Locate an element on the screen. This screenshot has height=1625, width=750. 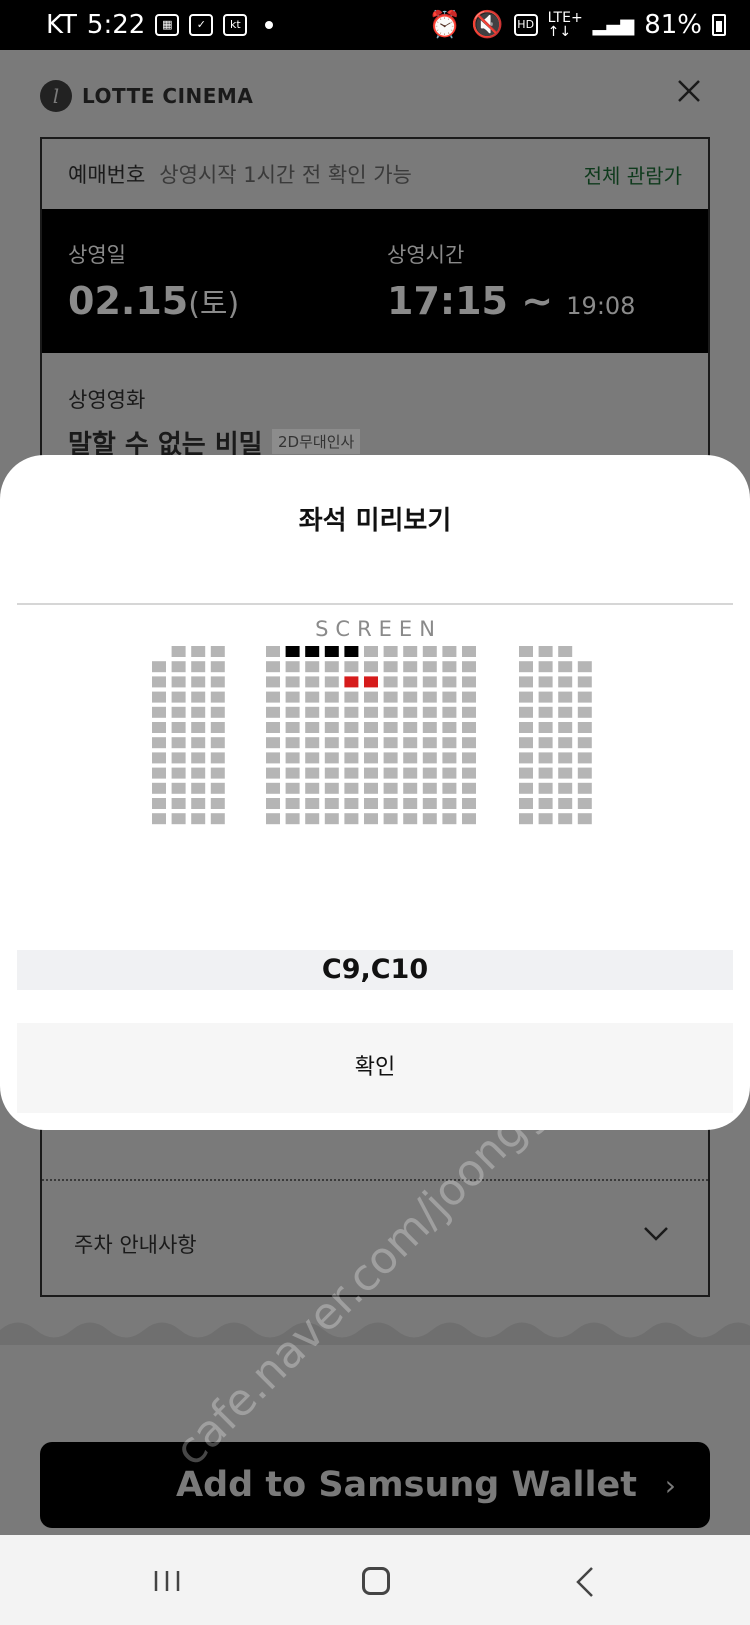
lotte-logo-icon: l is located at coordinates (56, 96).